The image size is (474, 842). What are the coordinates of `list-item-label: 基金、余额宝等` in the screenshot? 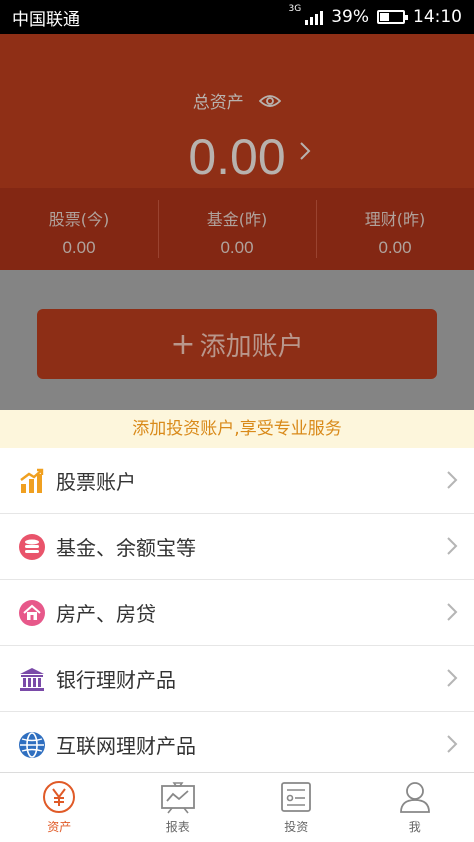 It's located at (126, 548).